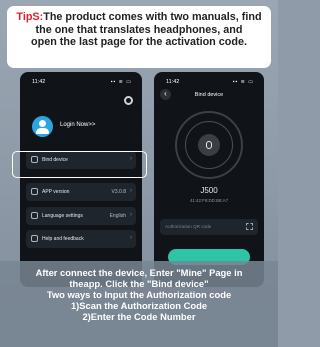  Describe the element at coordinates (81, 192) in the screenshot. I see `menu-item-app-version: APP version V3.0.8 ›` at that location.